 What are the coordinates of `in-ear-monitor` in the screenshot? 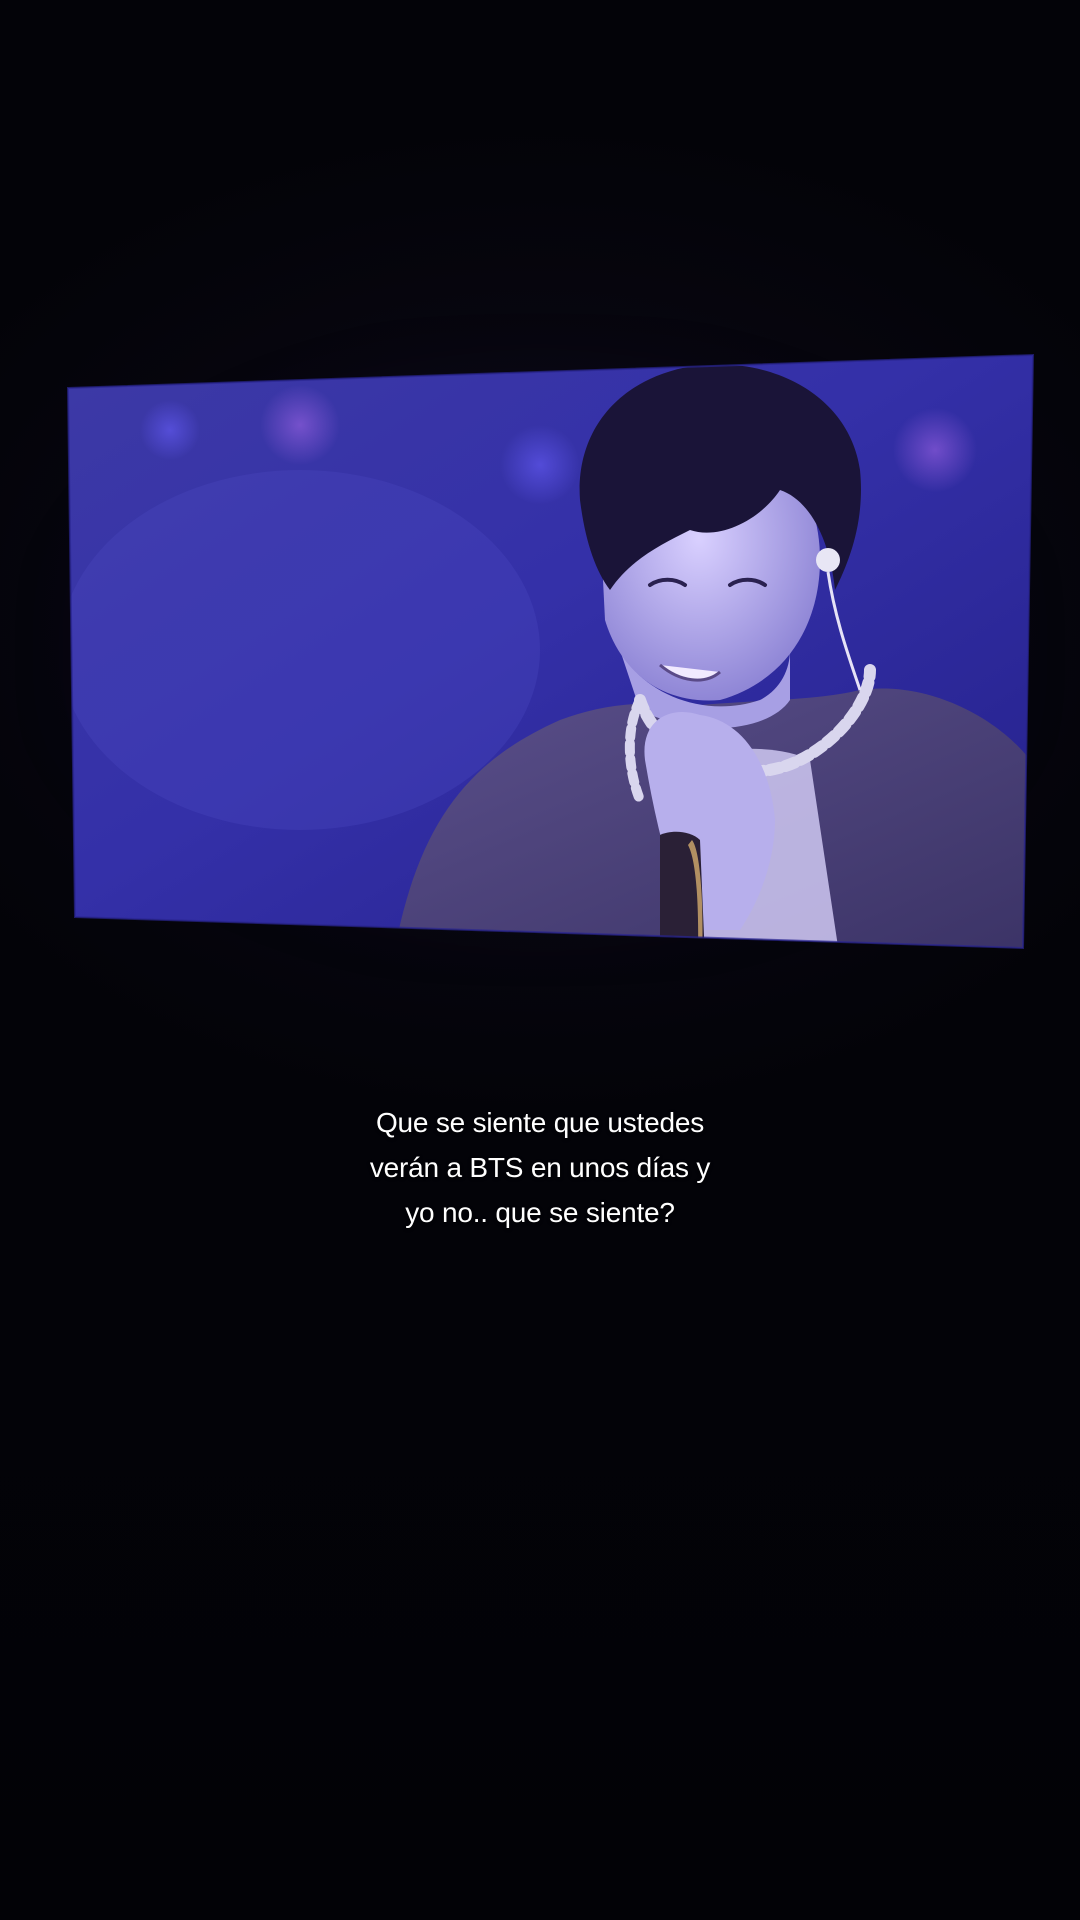 It's located at (828, 560).